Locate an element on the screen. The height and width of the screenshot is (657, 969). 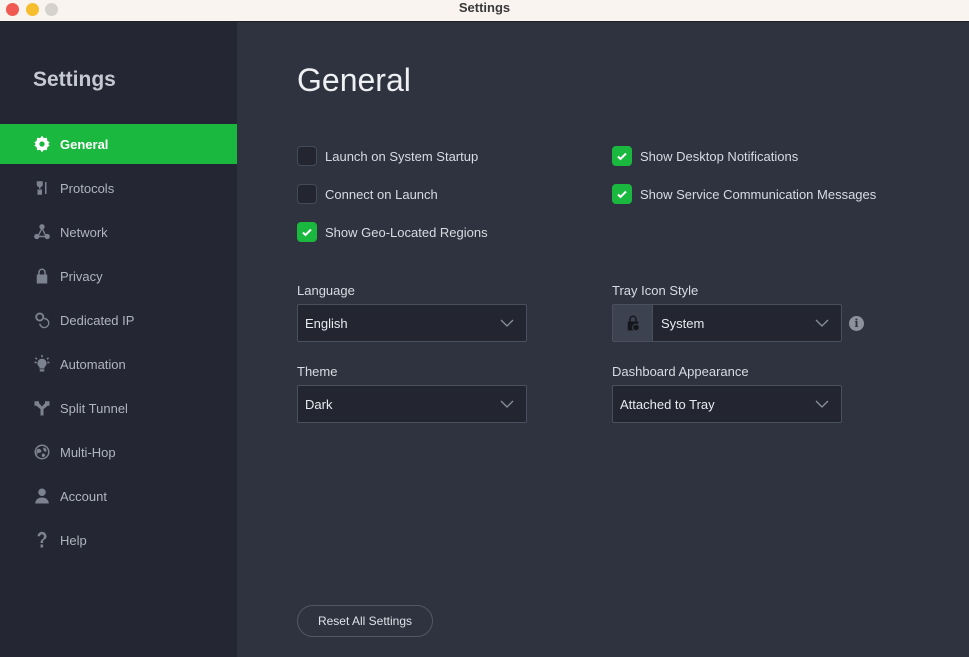
sidebar-item-label: Split Tunnel is located at coordinates (94, 408).